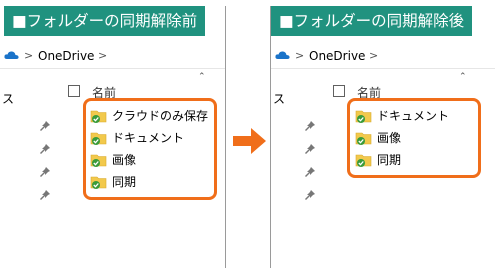 Image resolution: width=495 pixels, height=269 pixels. Describe the element at coordinates (372, 21) in the screenshot. I see `panel-title: ■フォルダーの同期解除後` at that location.